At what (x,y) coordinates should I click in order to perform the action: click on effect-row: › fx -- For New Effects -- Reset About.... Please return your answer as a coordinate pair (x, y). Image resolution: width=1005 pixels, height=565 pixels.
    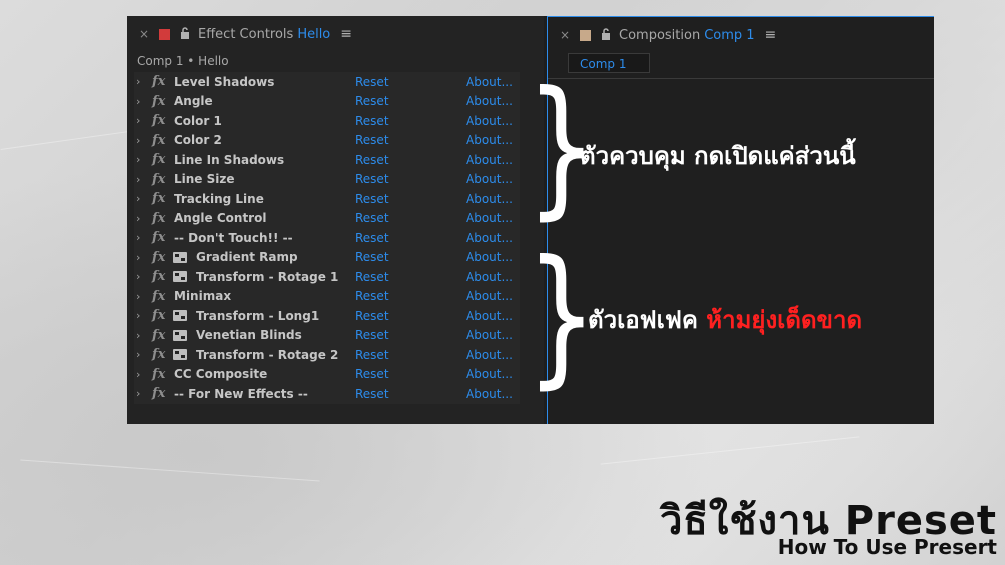
    Looking at the image, I should click on (327, 394).